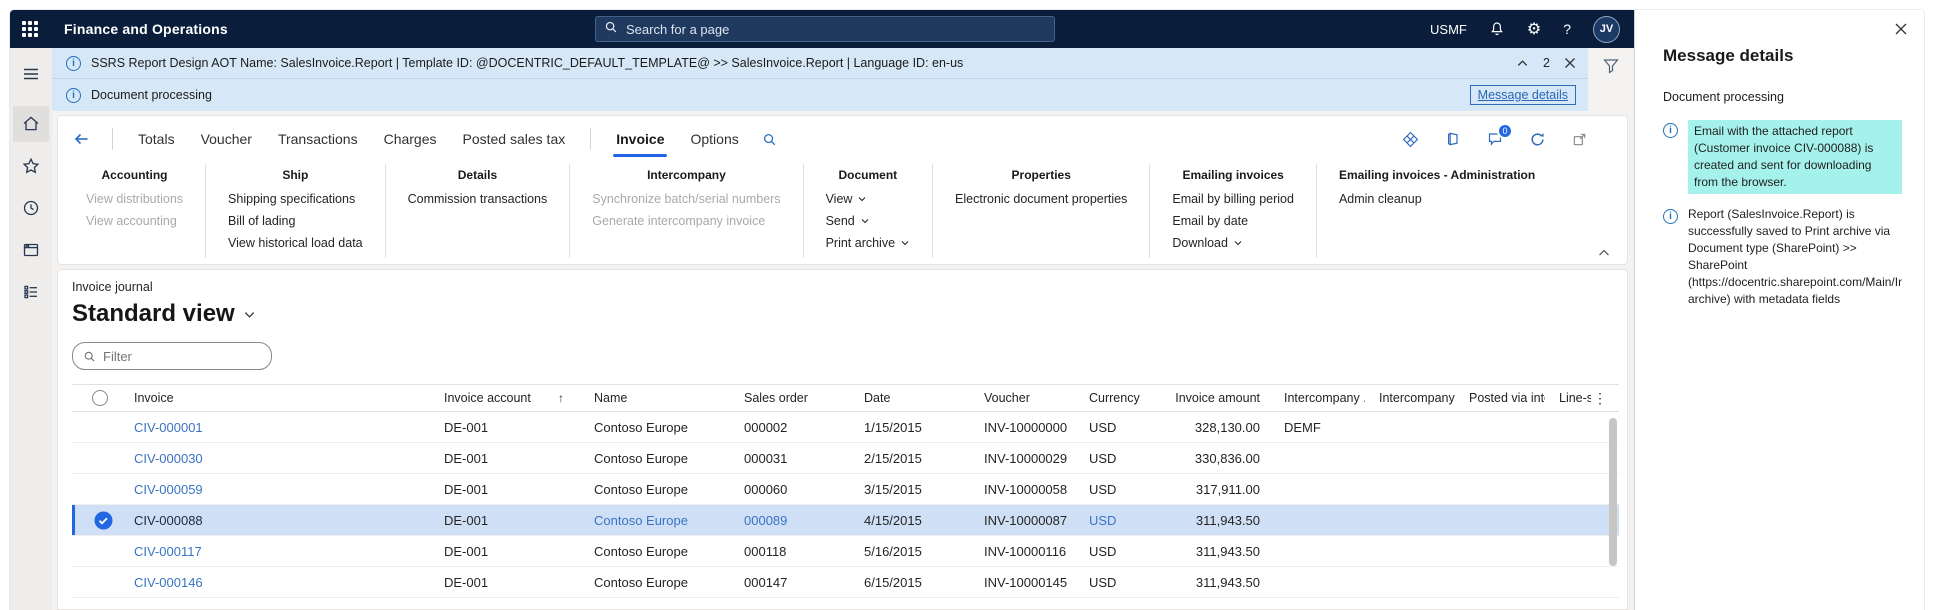 Image resolution: width=1934 pixels, height=610 pixels. What do you see at coordinates (1453, 139) in the screenshot?
I see `office-app-icon` at bounding box center [1453, 139].